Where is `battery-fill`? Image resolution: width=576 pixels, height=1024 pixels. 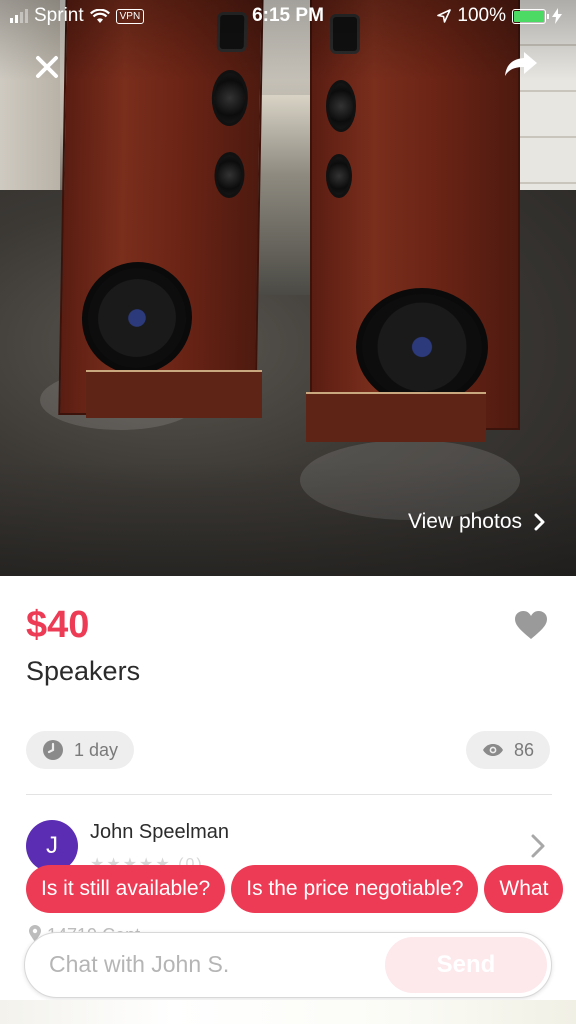
battery-fill is located at coordinates (529, 16).